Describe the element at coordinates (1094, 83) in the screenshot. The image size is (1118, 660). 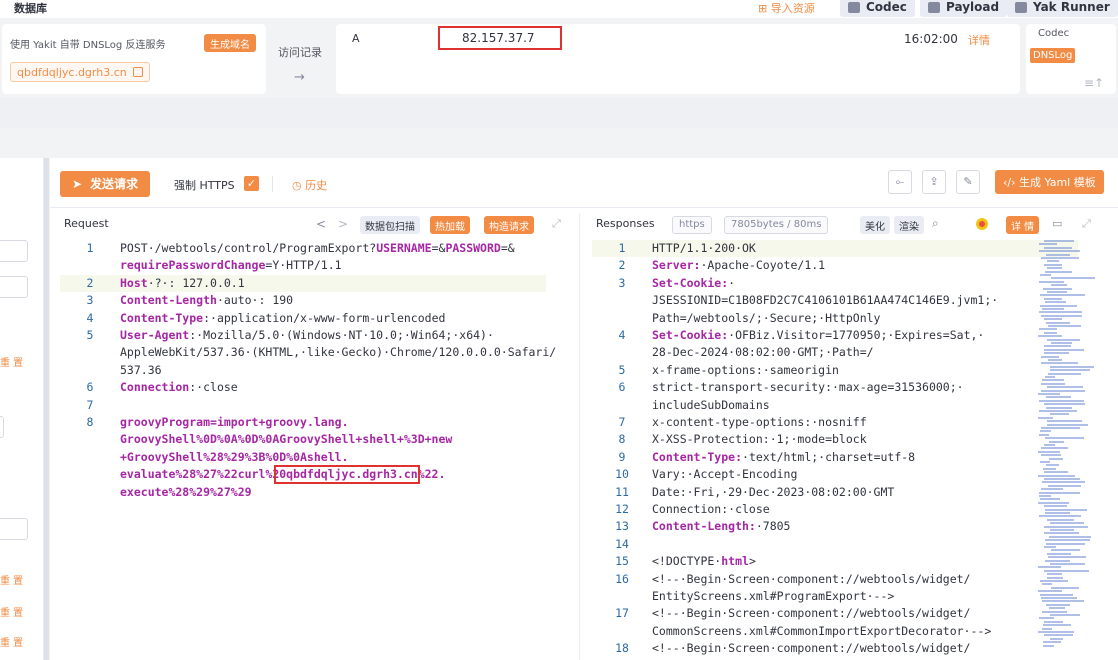
I see `sort-up-icon: ≡↑` at that location.